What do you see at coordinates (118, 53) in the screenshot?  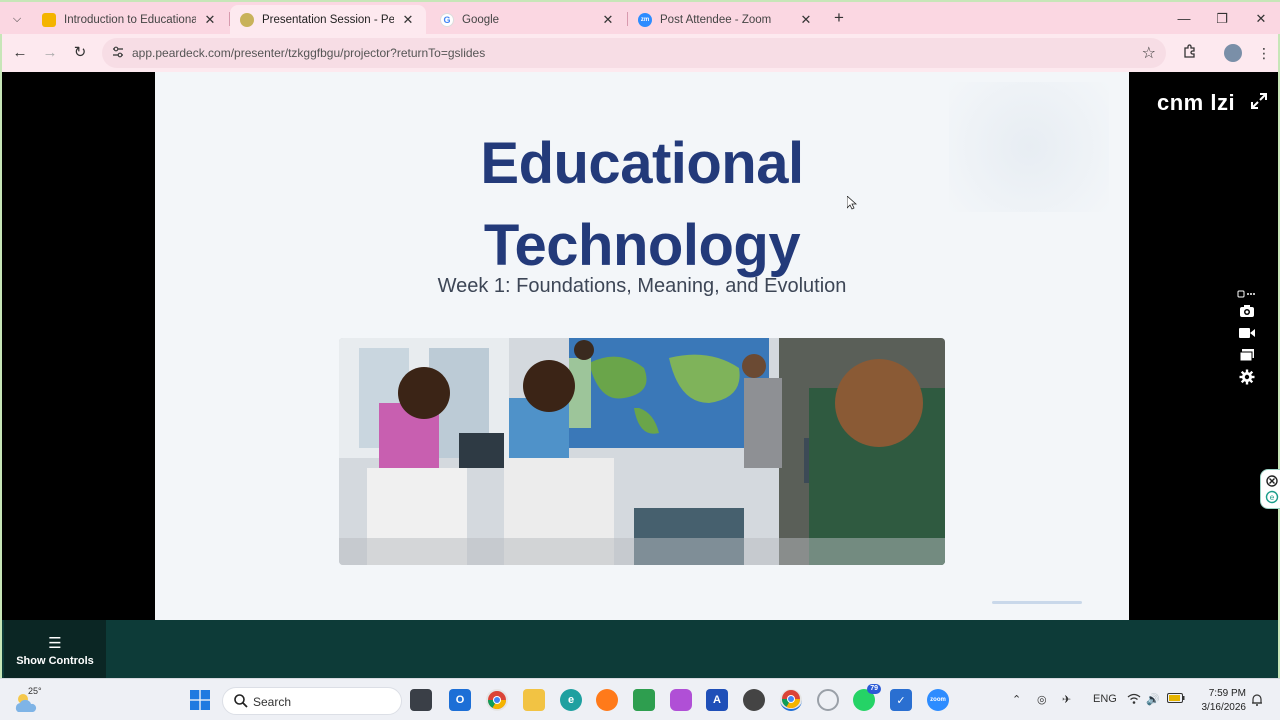 I see `site-info-icon` at bounding box center [118, 53].